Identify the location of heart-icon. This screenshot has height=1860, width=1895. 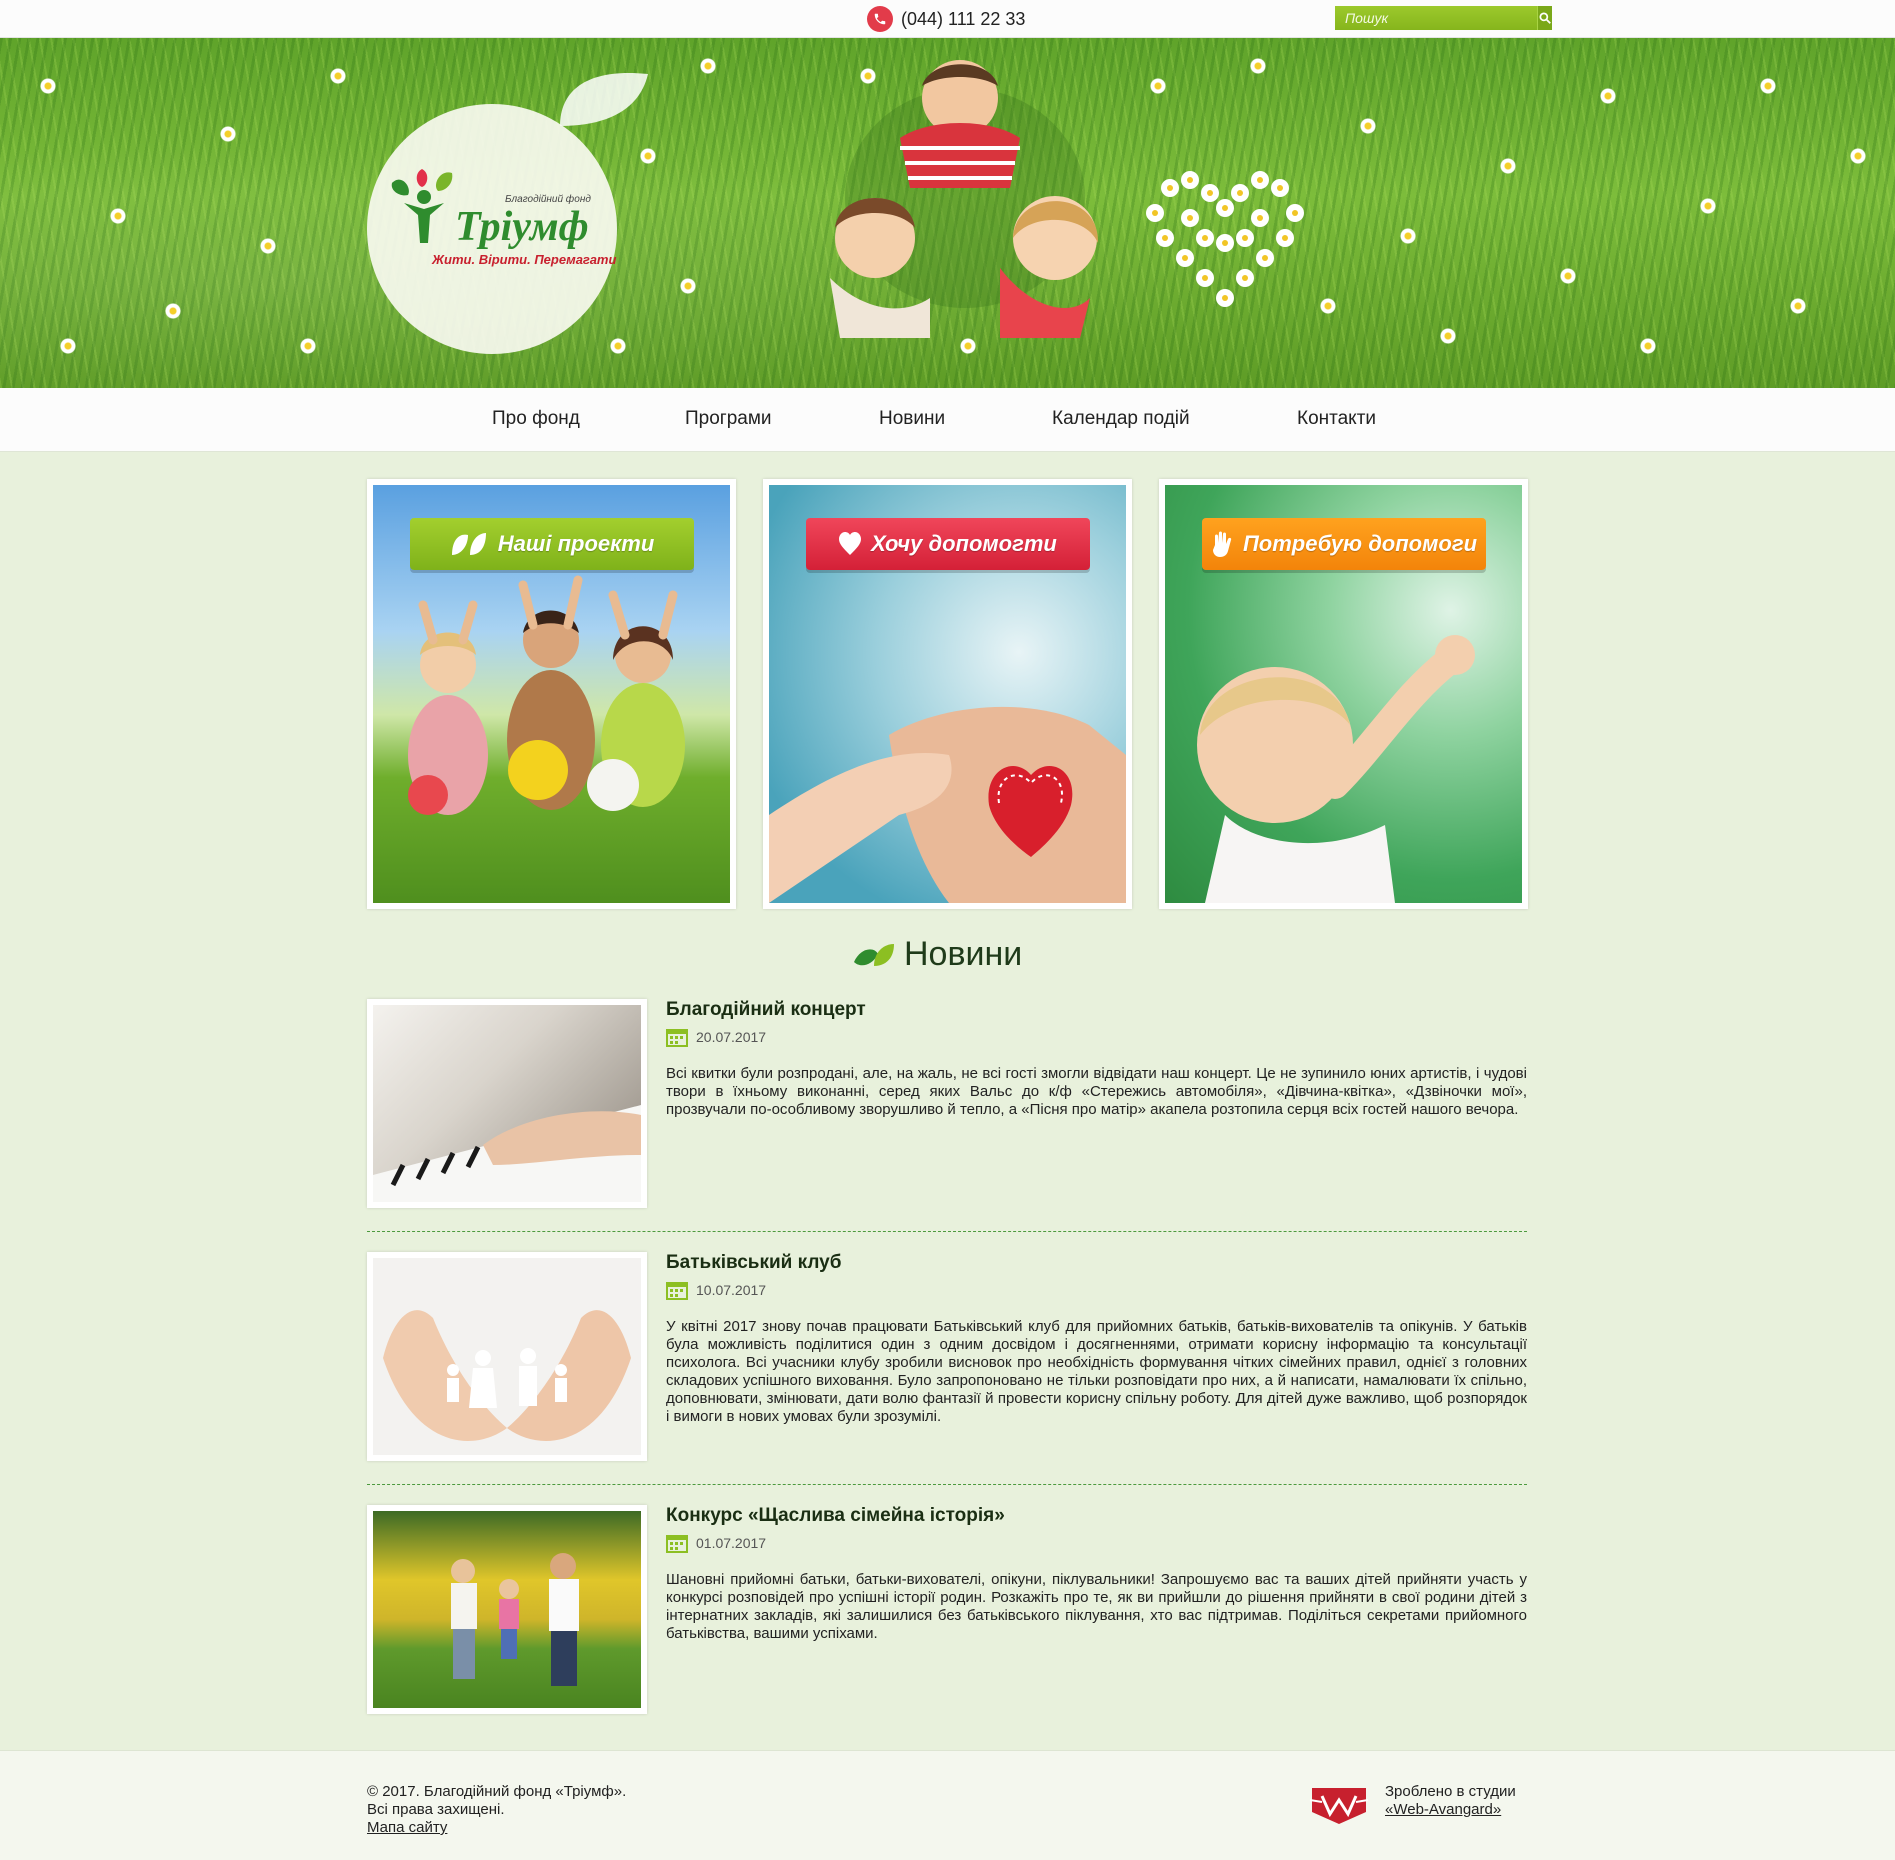
(850, 543).